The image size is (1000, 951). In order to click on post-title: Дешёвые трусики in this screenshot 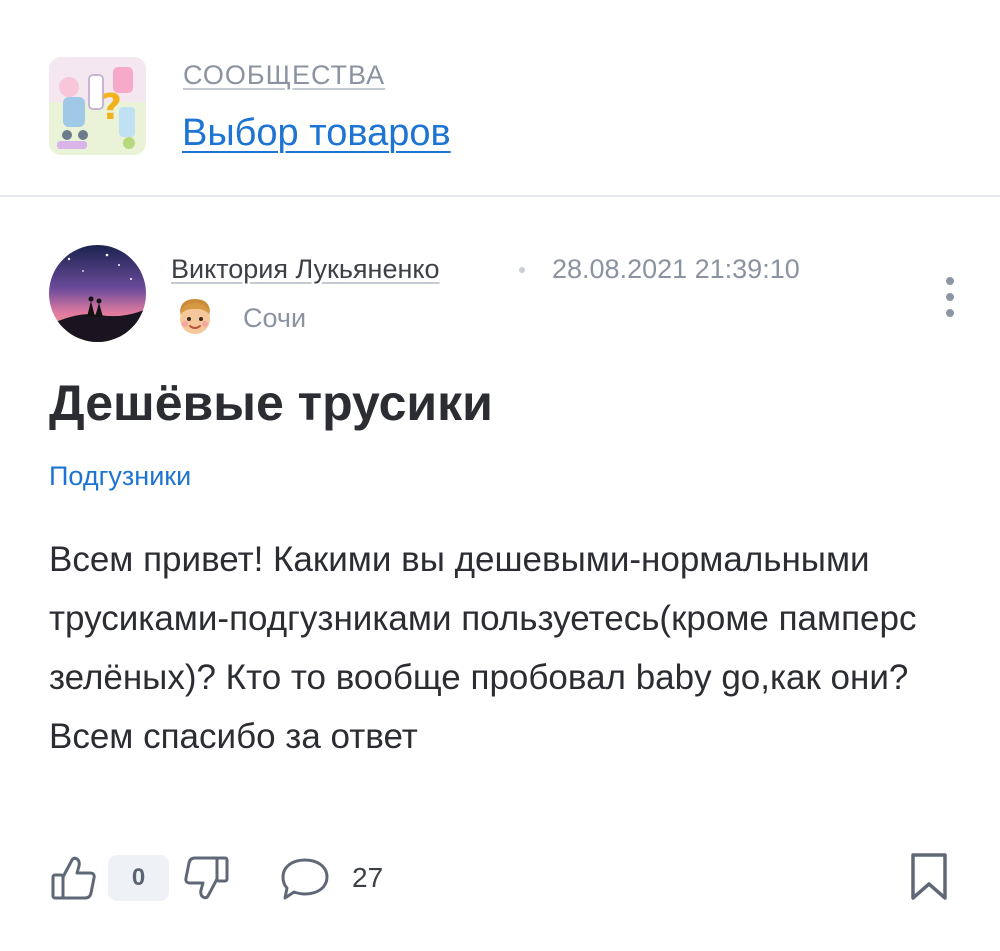, I will do `click(271, 403)`.